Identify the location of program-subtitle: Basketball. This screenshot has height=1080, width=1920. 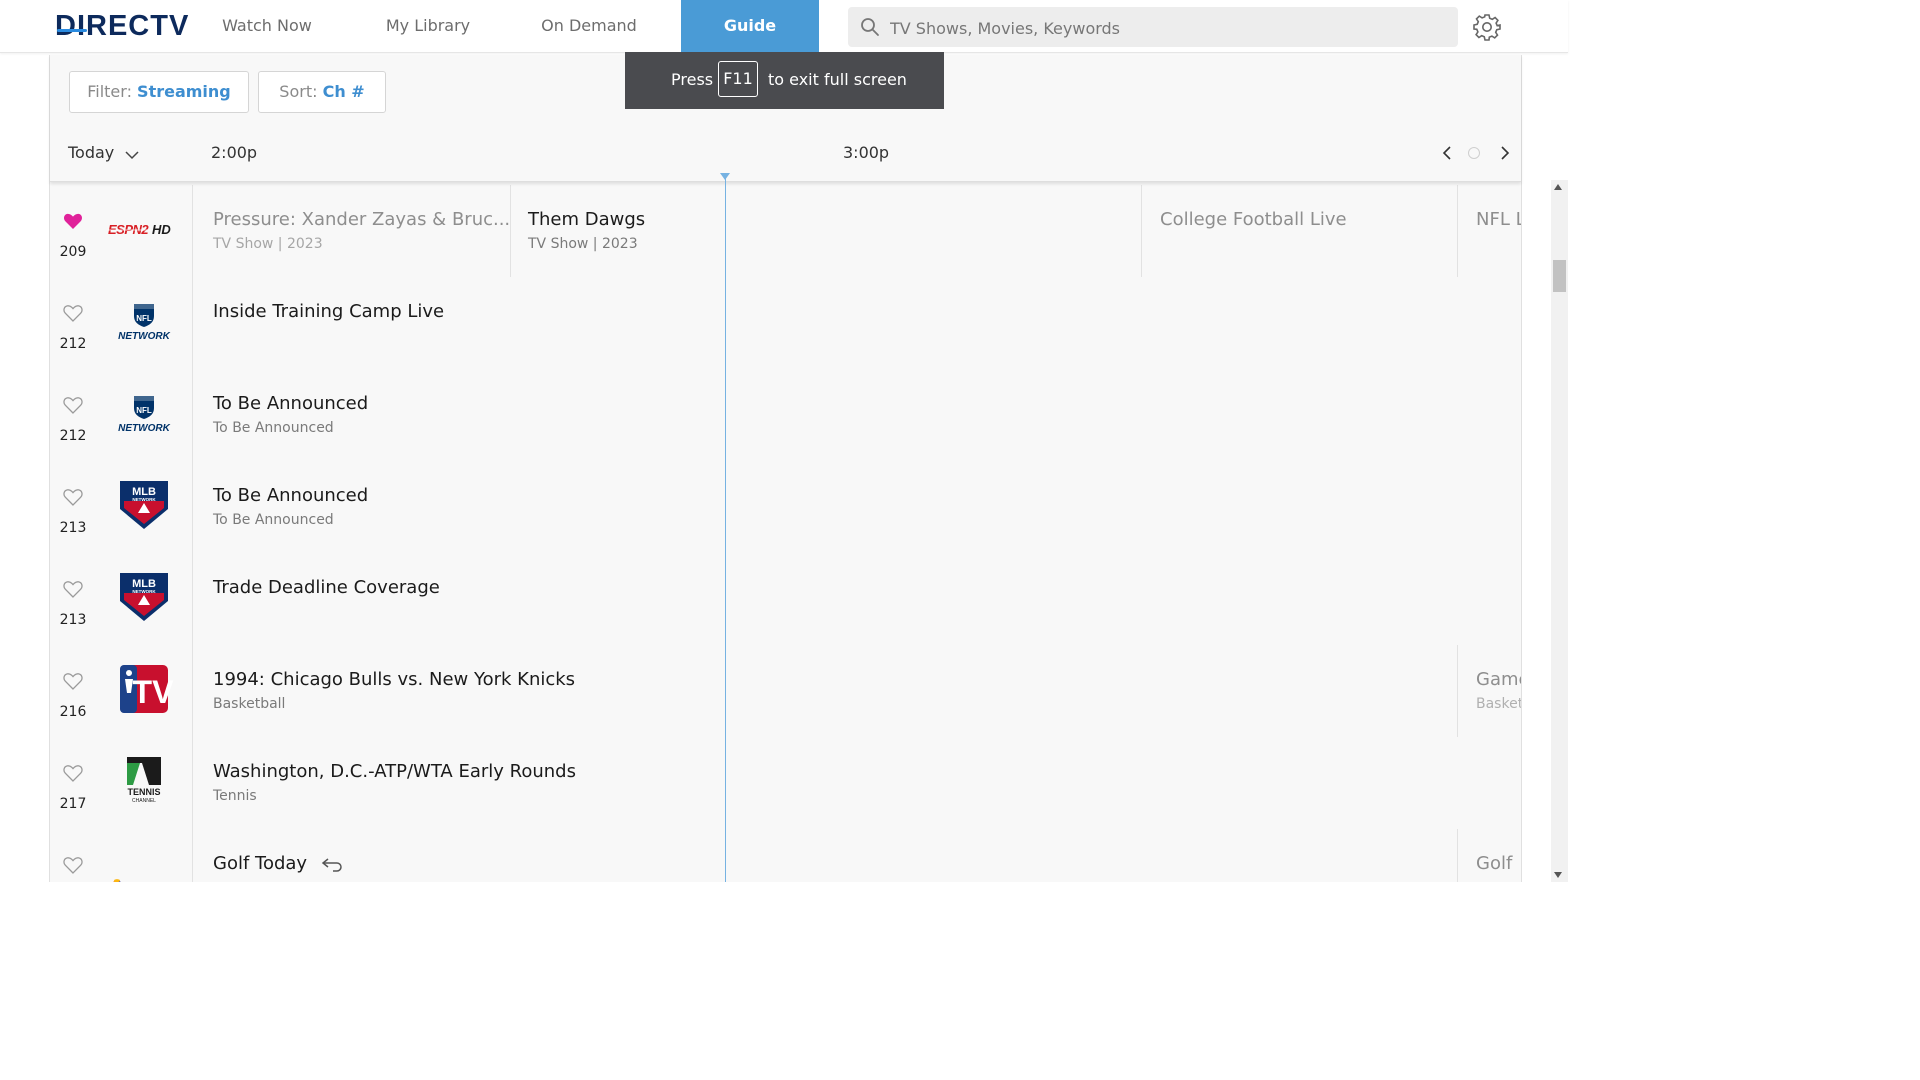
(249, 704).